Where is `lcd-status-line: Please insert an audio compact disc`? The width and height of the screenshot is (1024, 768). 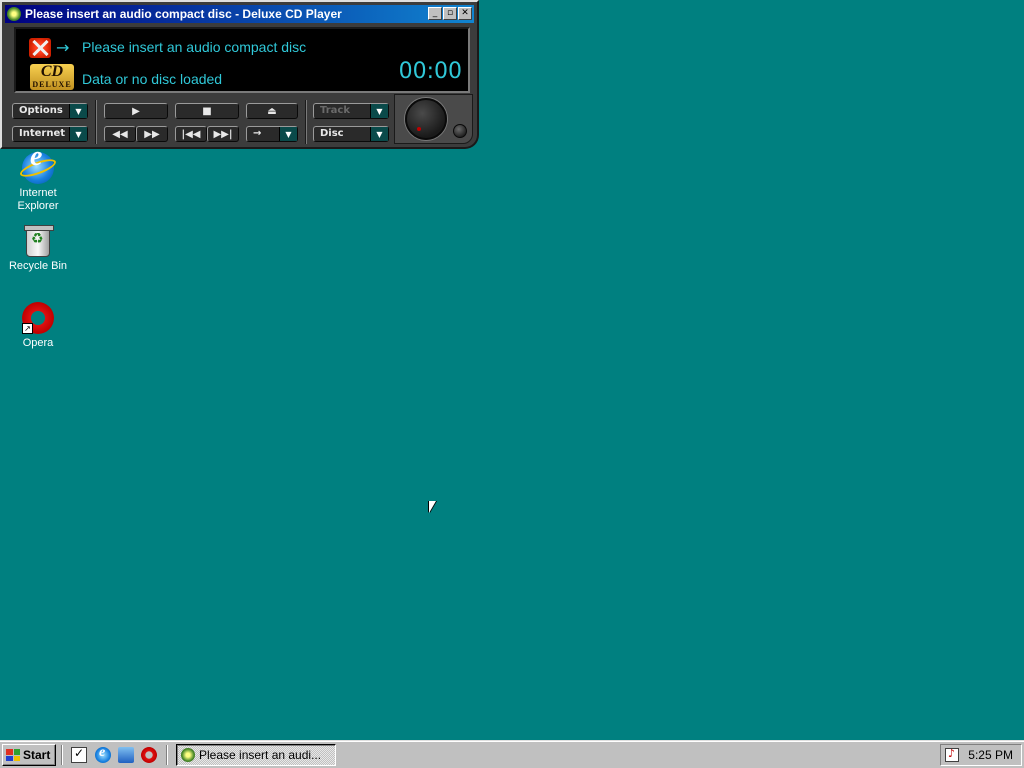 lcd-status-line: Please insert an audio compact disc is located at coordinates (194, 47).